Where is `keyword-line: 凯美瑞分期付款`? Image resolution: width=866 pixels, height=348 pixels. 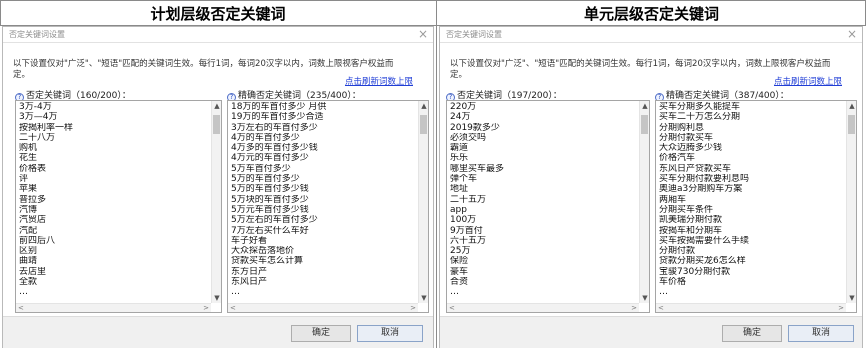
keyword-line: 凯美瑞分期付款 is located at coordinates (691, 220).